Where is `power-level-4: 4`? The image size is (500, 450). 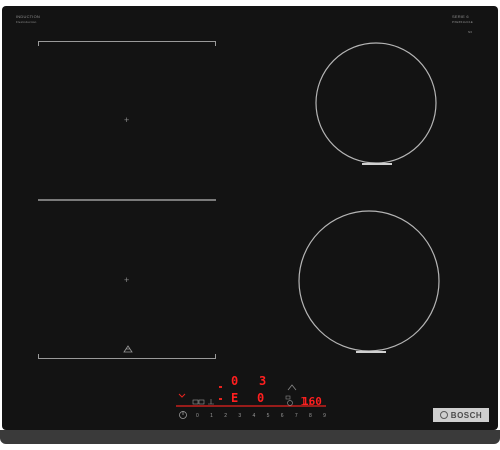 power-level-4: 4 is located at coordinates (254, 416).